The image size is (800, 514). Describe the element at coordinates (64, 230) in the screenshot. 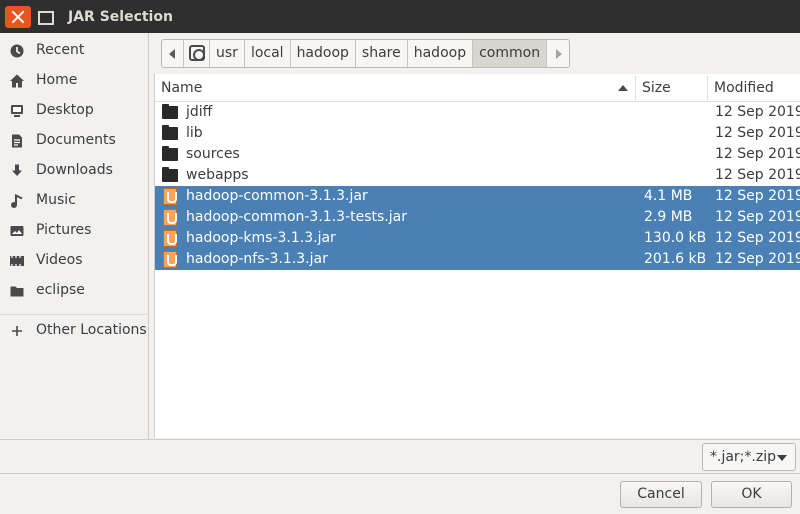

I see `sidebar-item-label: Pictures` at that location.